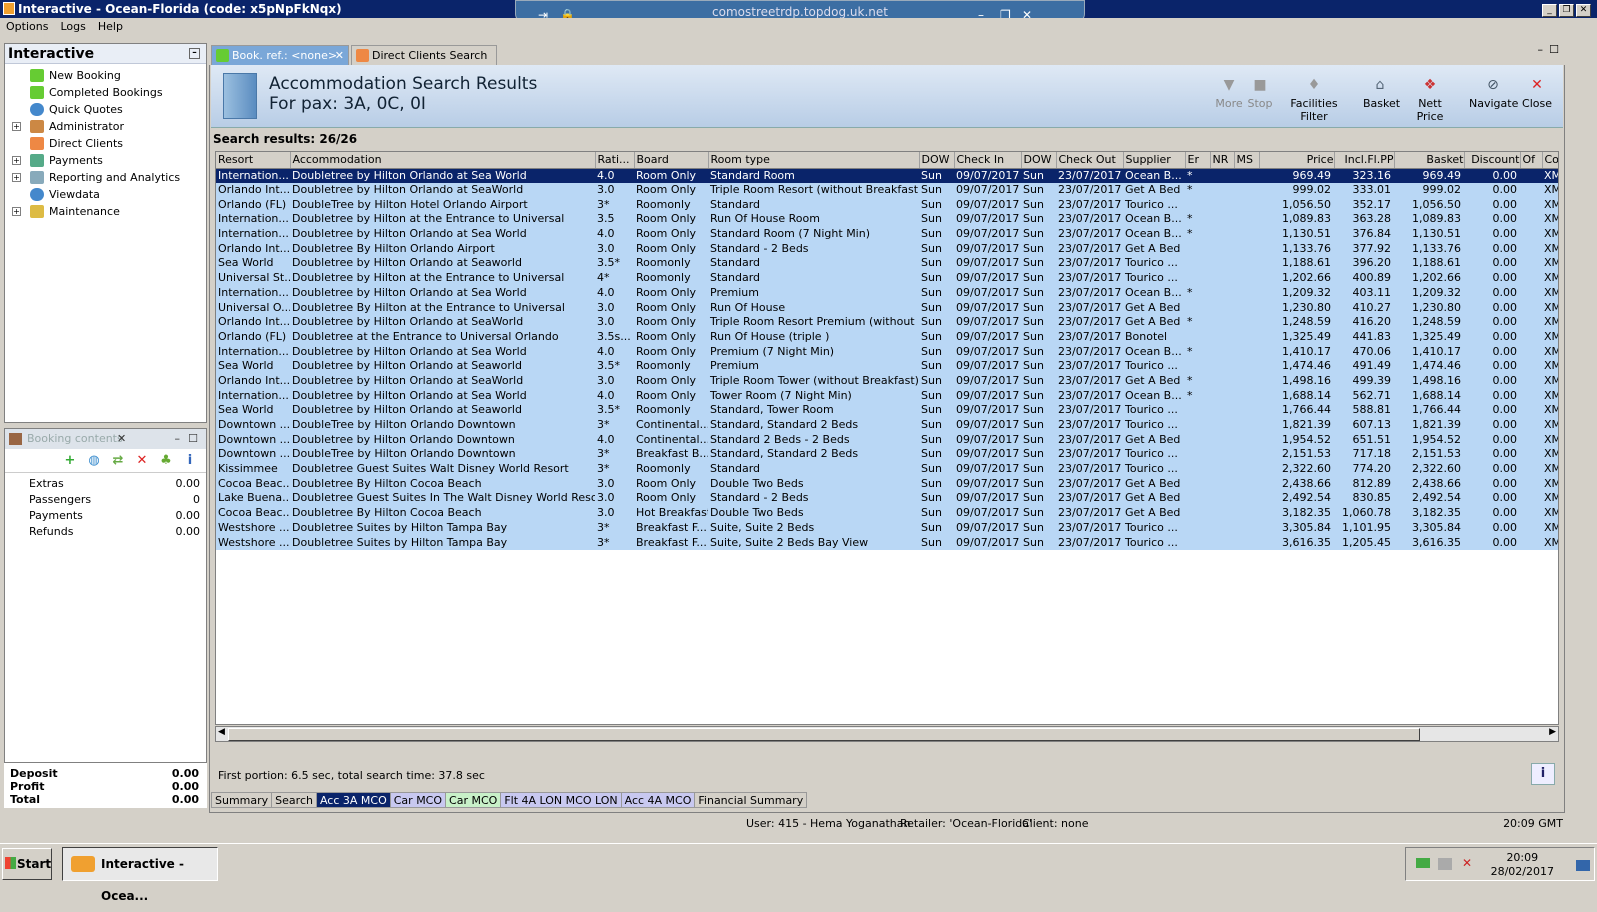  What do you see at coordinates (105, 143) in the screenshot?
I see `nav-direct-clients: Direct Clients` at bounding box center [105, 143].